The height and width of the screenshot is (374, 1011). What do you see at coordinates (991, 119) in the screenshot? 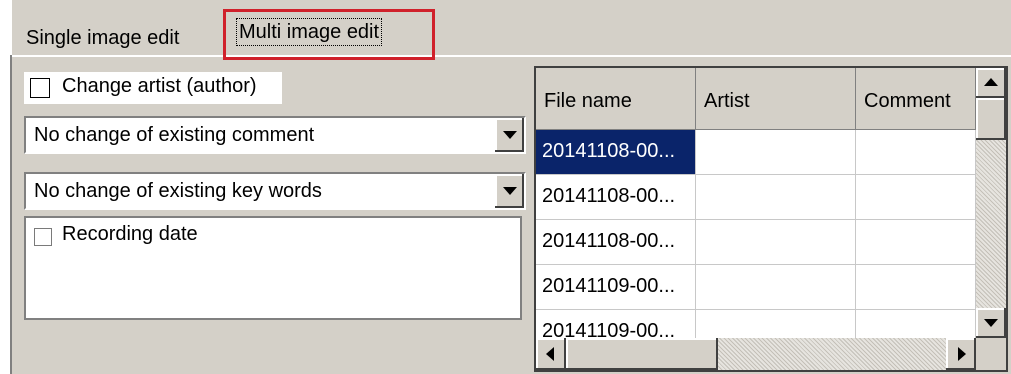
I see `vertical-scroll-thumb` at bounding box center [991, 119].